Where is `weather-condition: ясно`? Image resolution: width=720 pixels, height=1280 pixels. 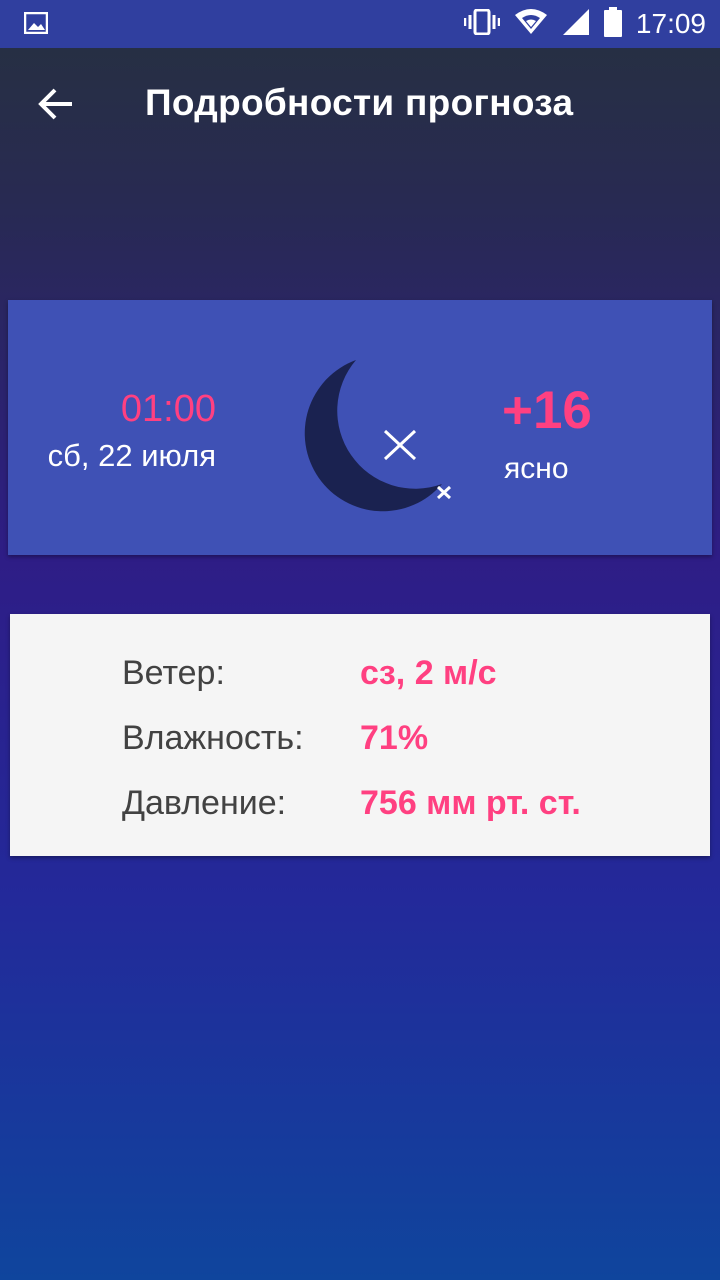
weather-condition: ясно is located at coordinates (536, 468).